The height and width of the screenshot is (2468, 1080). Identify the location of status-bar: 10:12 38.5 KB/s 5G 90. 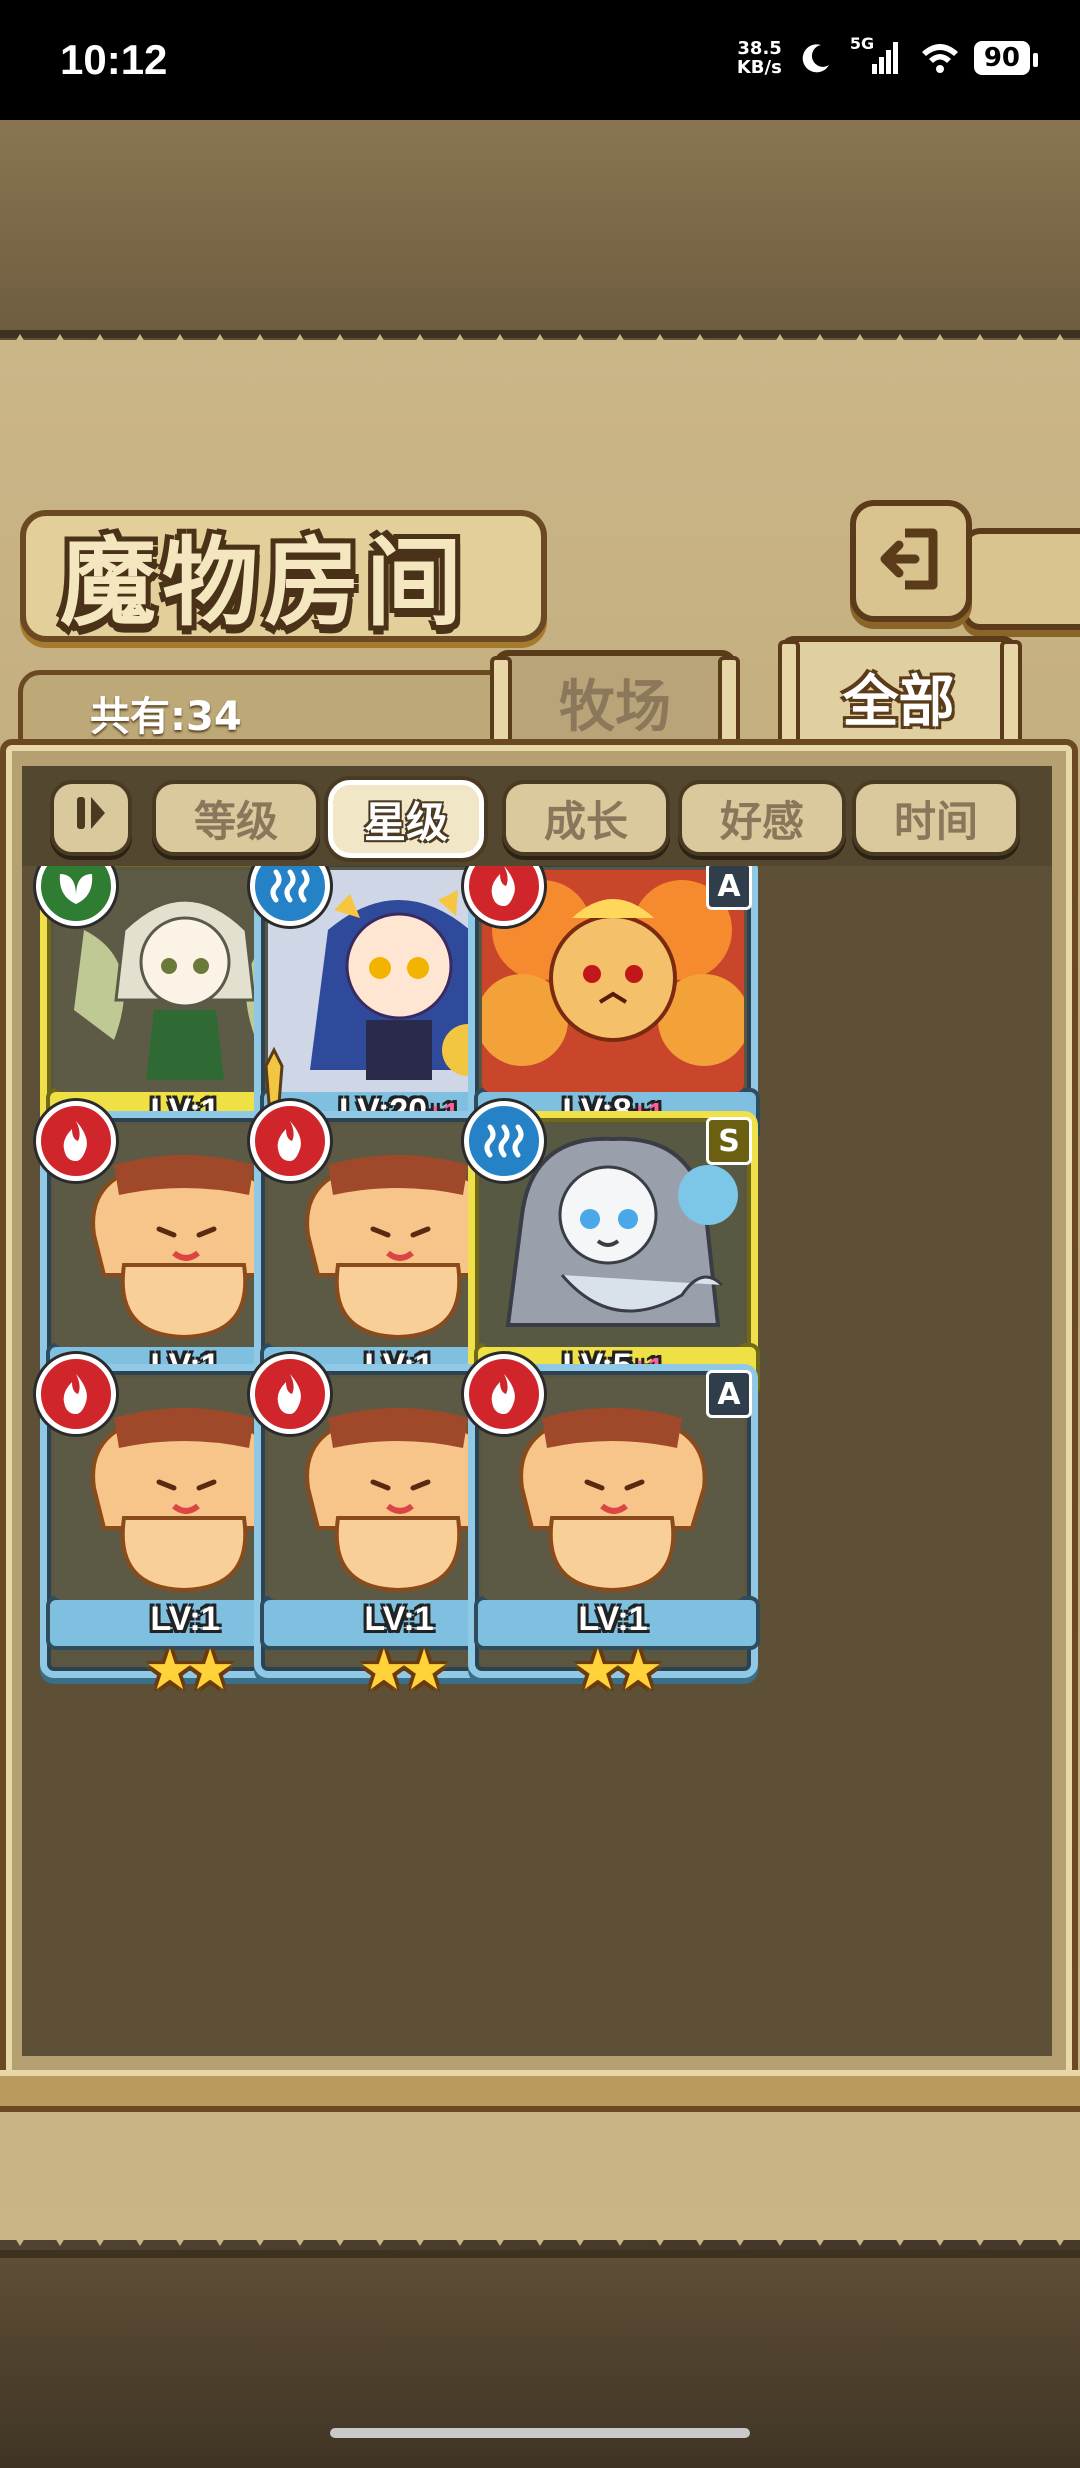
(540, 60).